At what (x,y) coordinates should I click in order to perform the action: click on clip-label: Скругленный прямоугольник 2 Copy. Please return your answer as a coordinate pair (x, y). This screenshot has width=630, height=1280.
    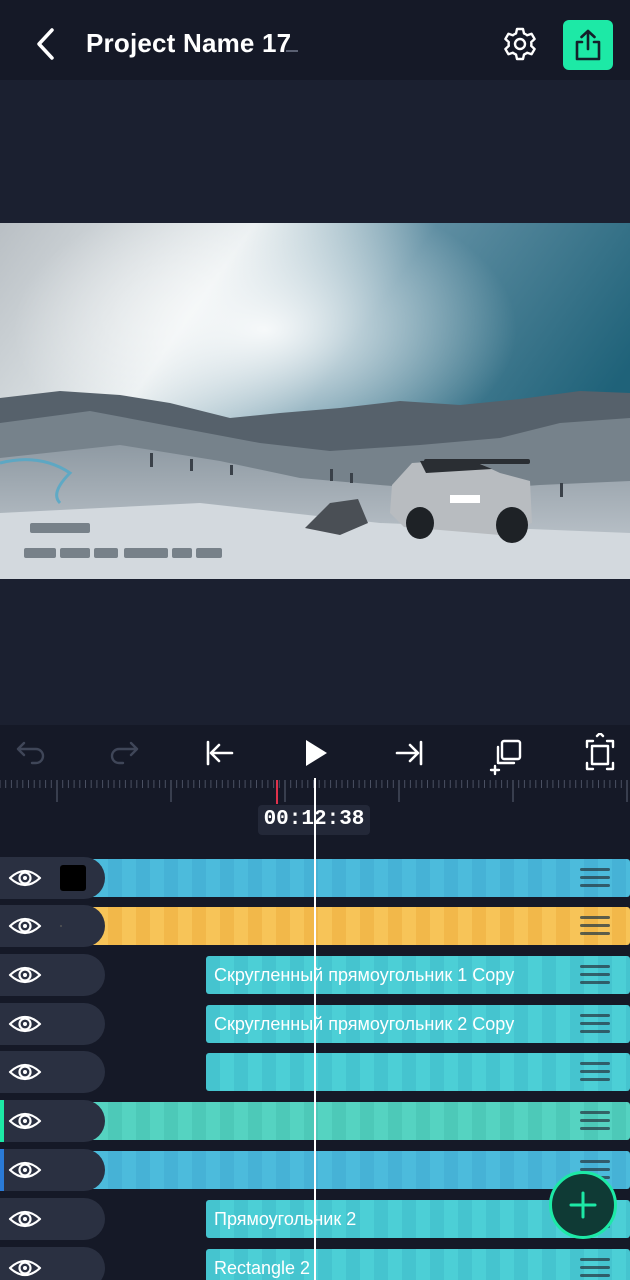
    Looking at the image, I should click on (364, 1024).